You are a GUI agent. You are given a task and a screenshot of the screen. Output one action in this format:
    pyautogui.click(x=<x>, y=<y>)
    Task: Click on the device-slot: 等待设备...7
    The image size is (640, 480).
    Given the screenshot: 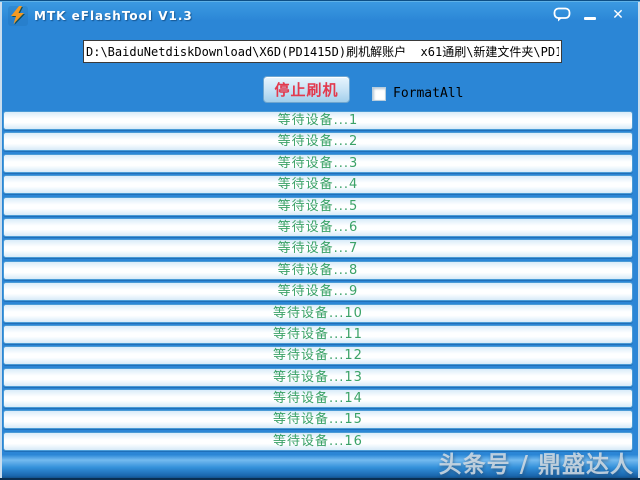 What is the action you would take?
    pyautogui.click(x=318, y=249)
    